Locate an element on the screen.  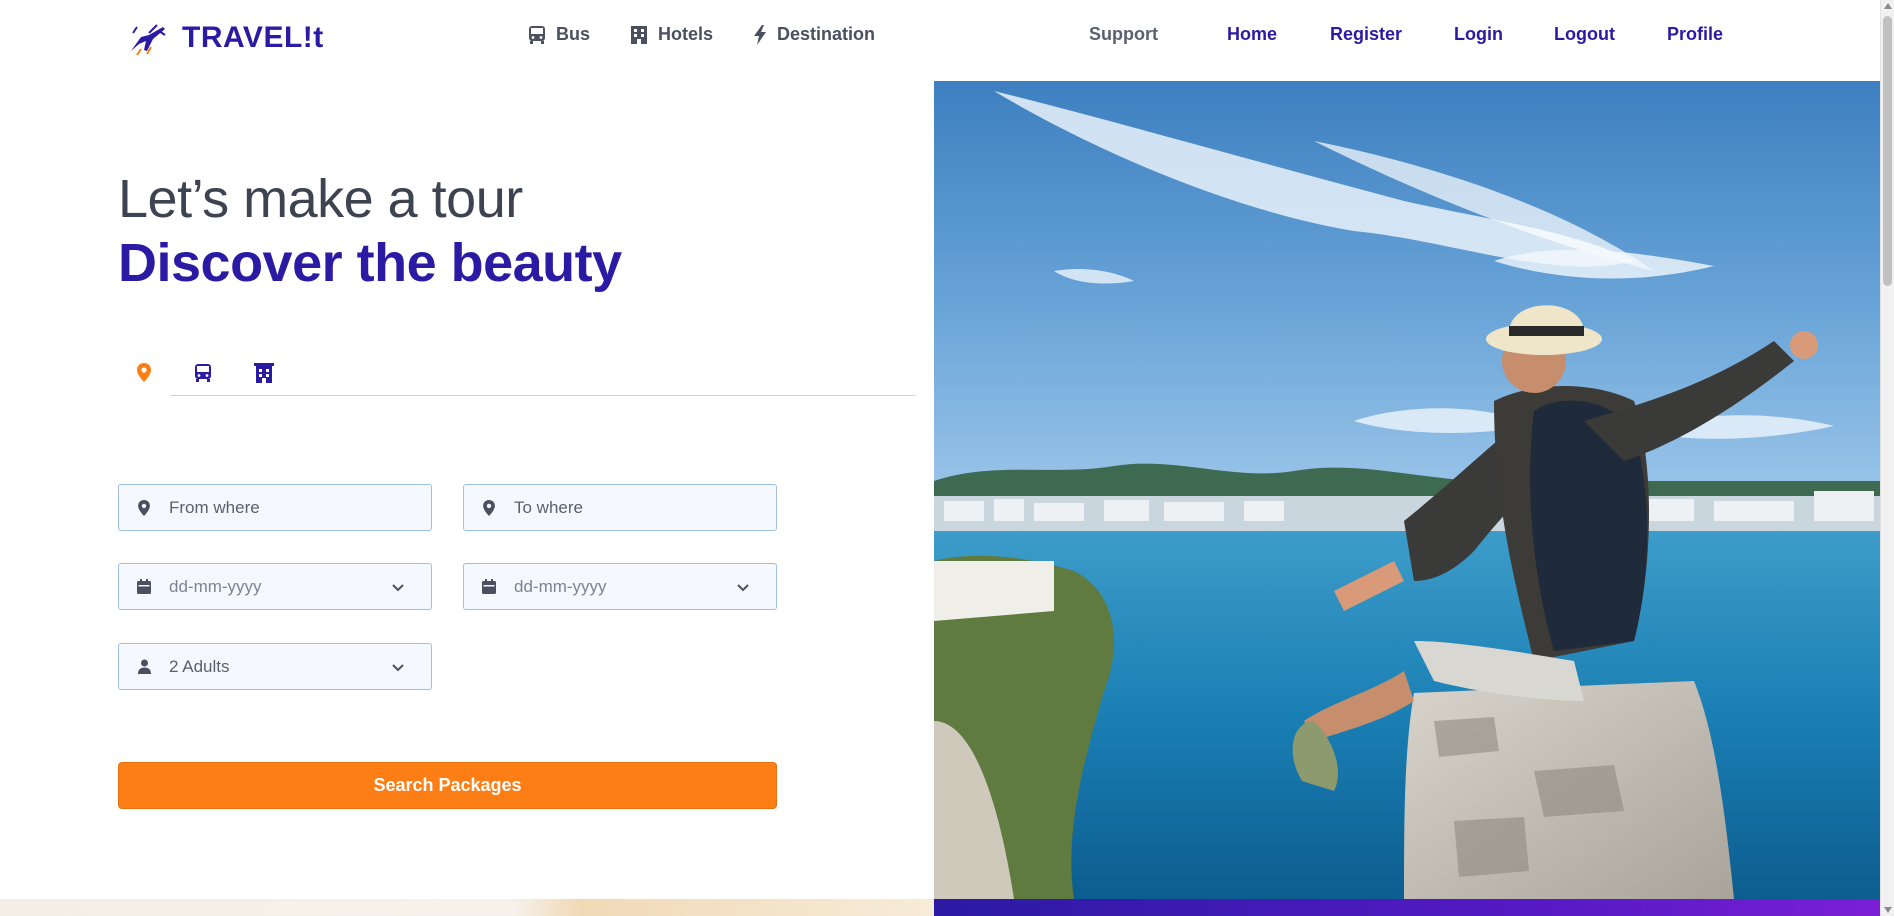
from-where-input: From where is located at coordinates (275, 507).